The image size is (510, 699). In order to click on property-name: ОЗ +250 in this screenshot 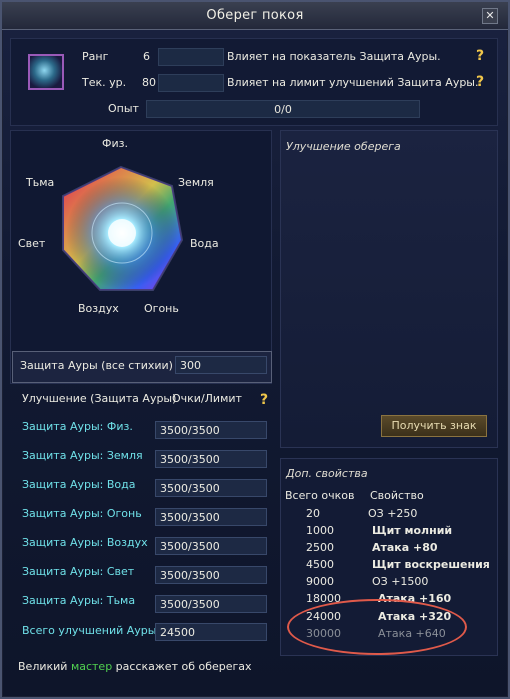, I will do `click(393, 513)`.